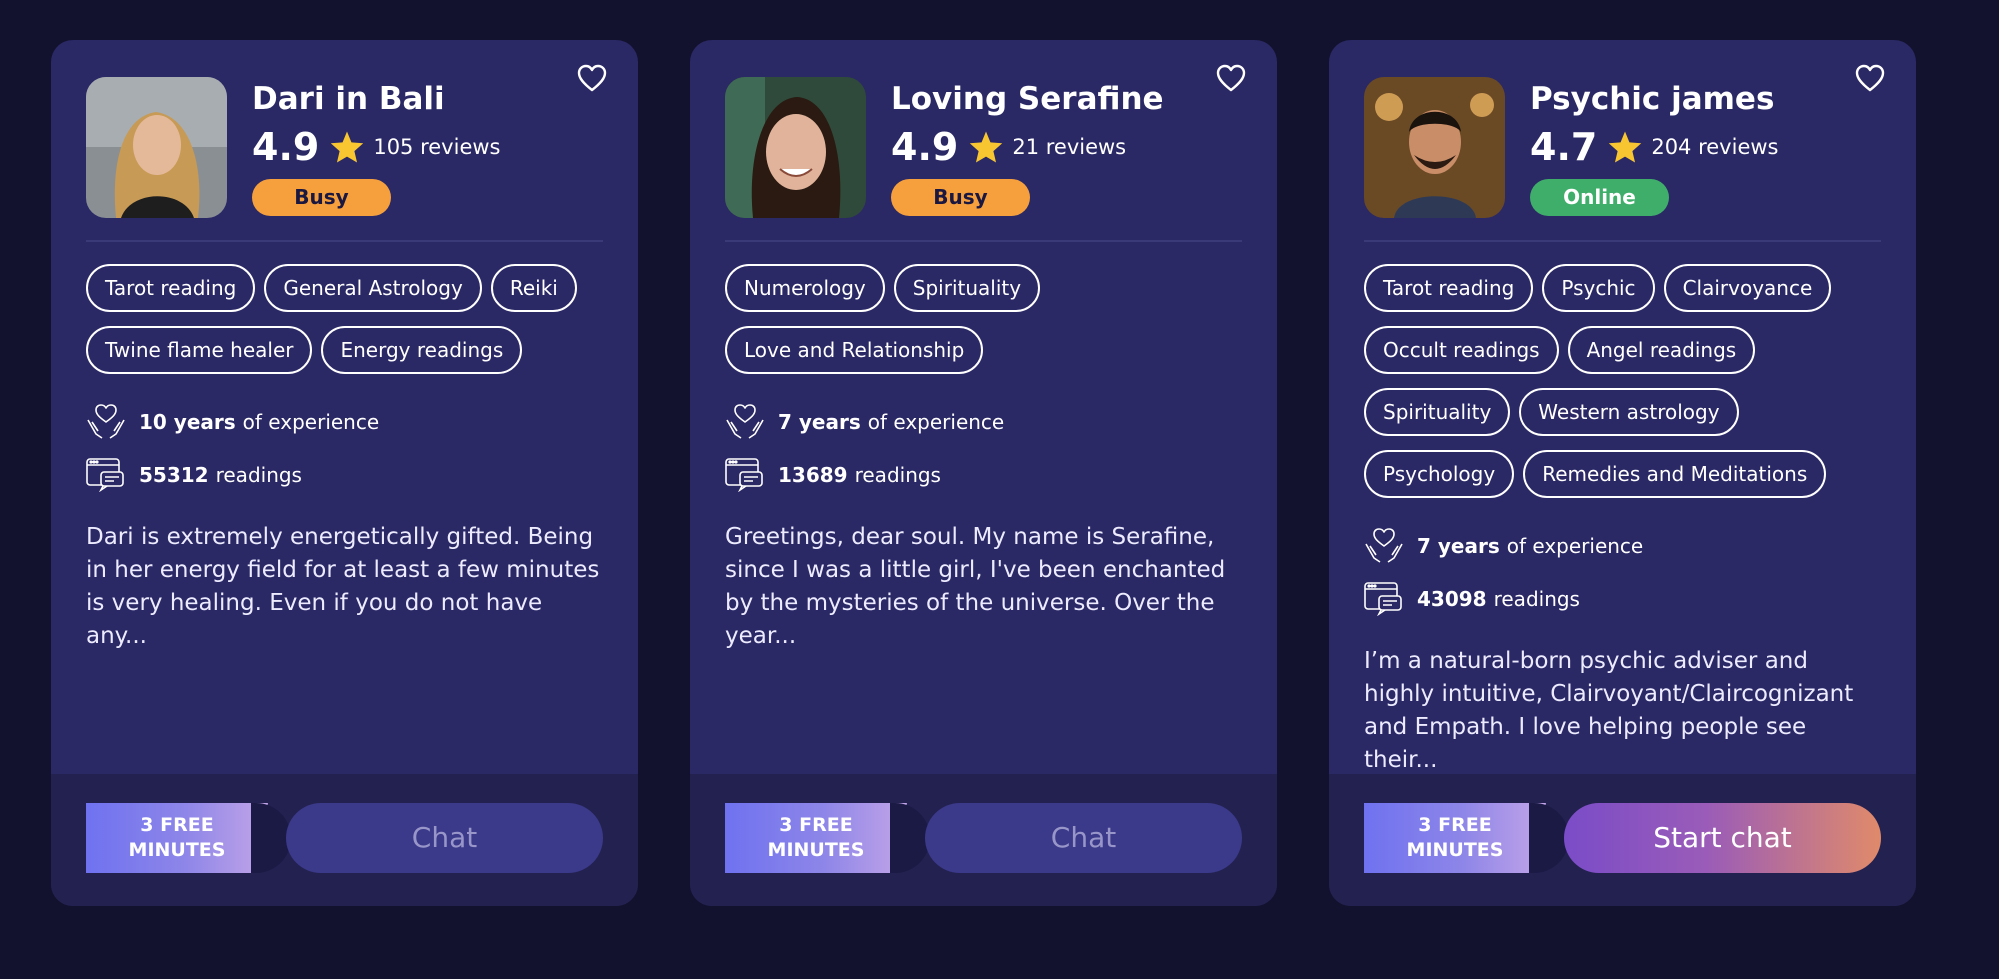 This screenshot has height=979, width=1999. What do you see at coordinates (376, 99) in the screenshot?
I see `advisor-name: Dari in Bali` at bounding box center [376, 99].